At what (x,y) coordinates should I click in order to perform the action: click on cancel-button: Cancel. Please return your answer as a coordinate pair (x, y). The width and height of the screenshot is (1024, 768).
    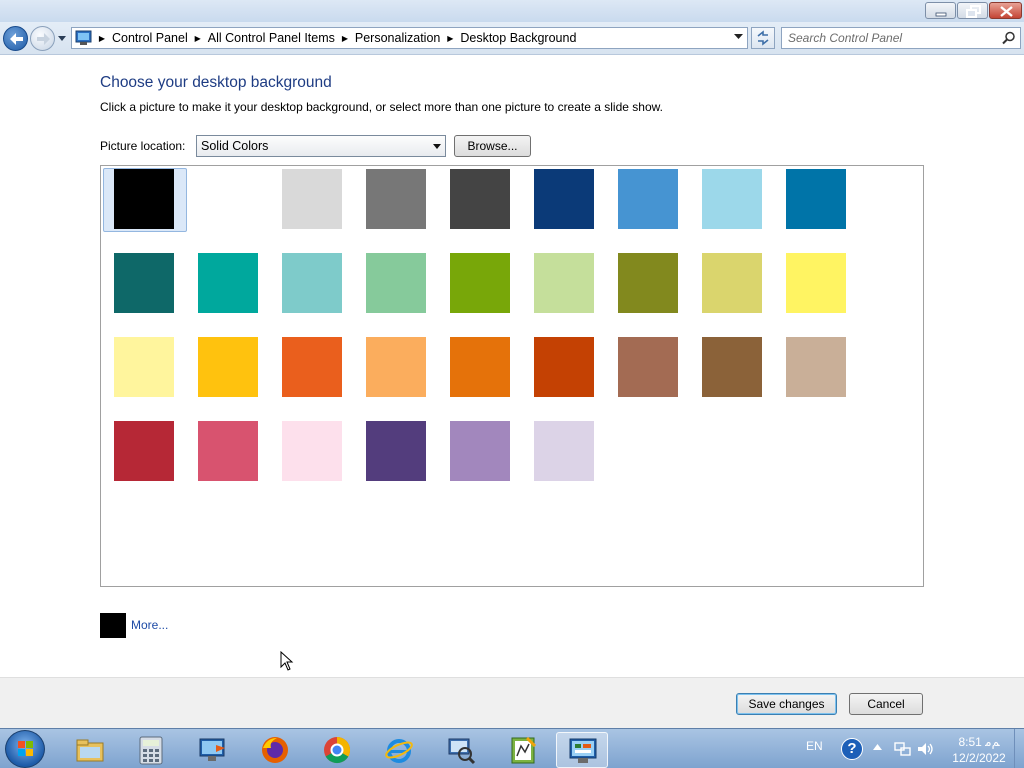
    Looking at the image, I should click on (886, 704).